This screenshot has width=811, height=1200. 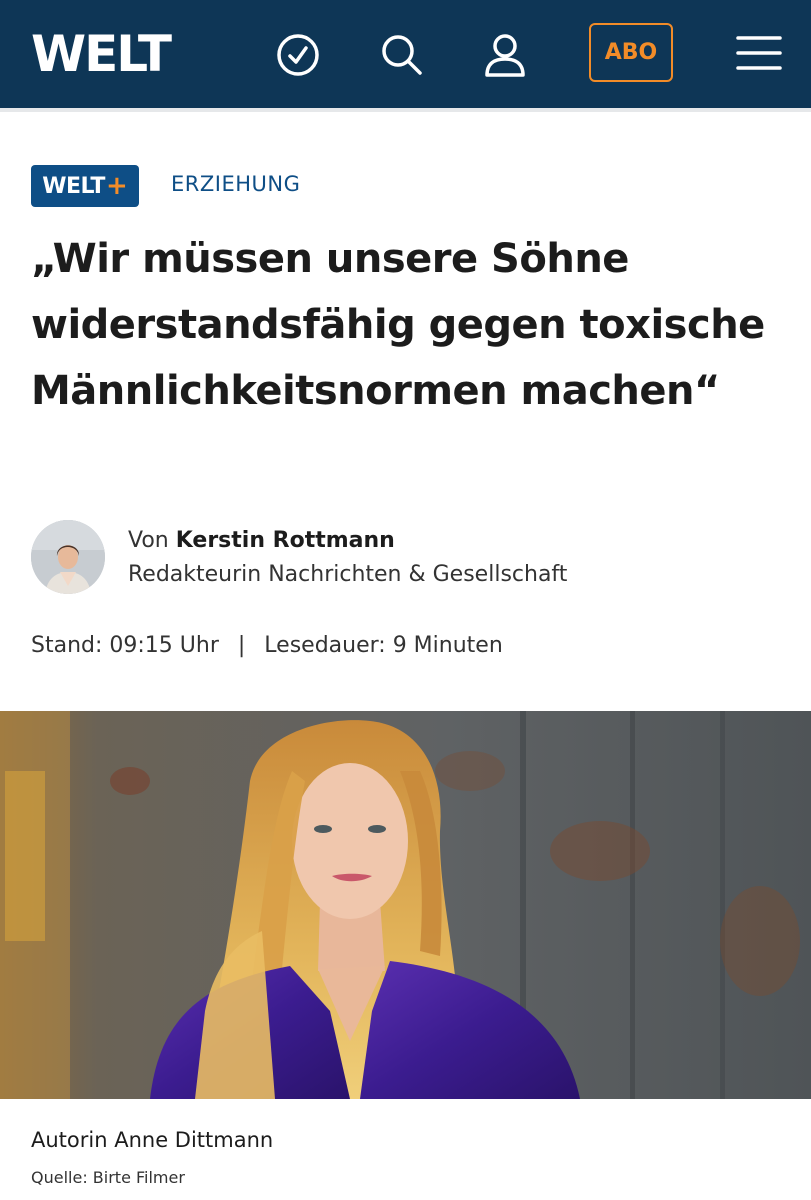 I want to click on category-label: ERZIEHUNG, so click(x=235, y=184).